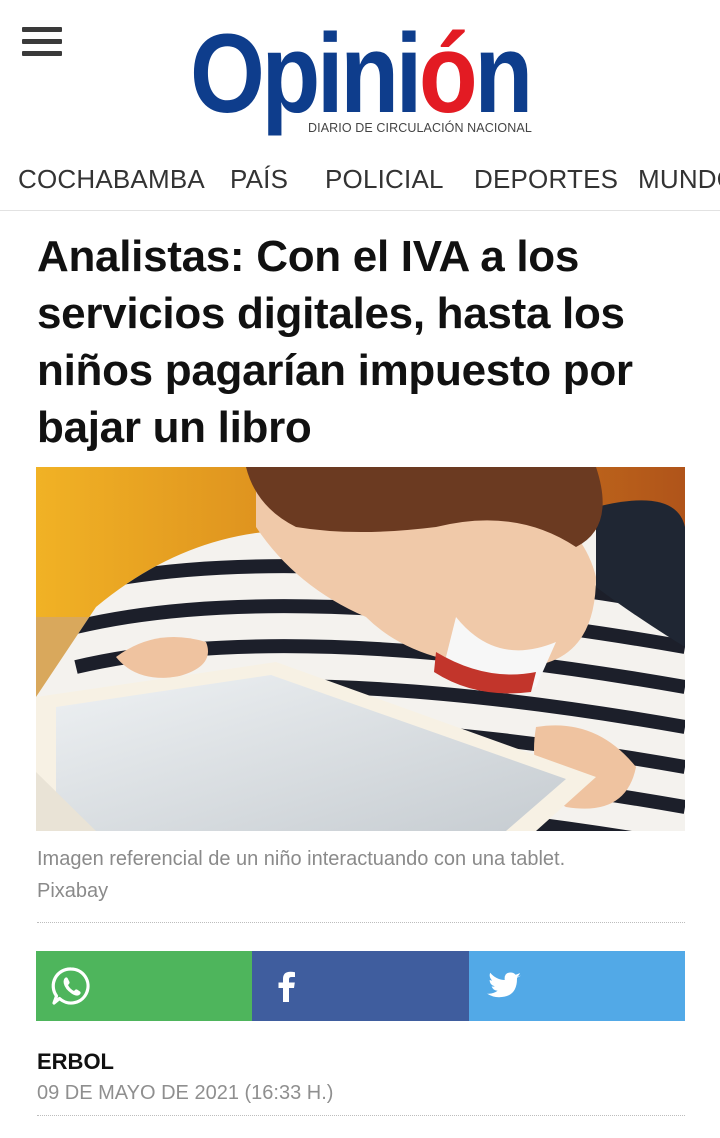  I want to click on photo-credit: Pixabay, so click(73, 891).